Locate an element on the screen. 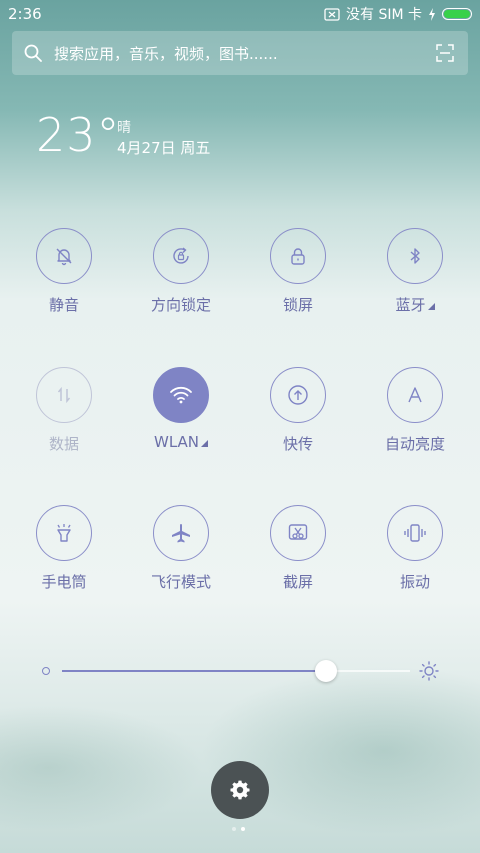 The width and height of the screenshot is (480, 853). toggle-wlan: WLAN is located at coordinates (181, 409).